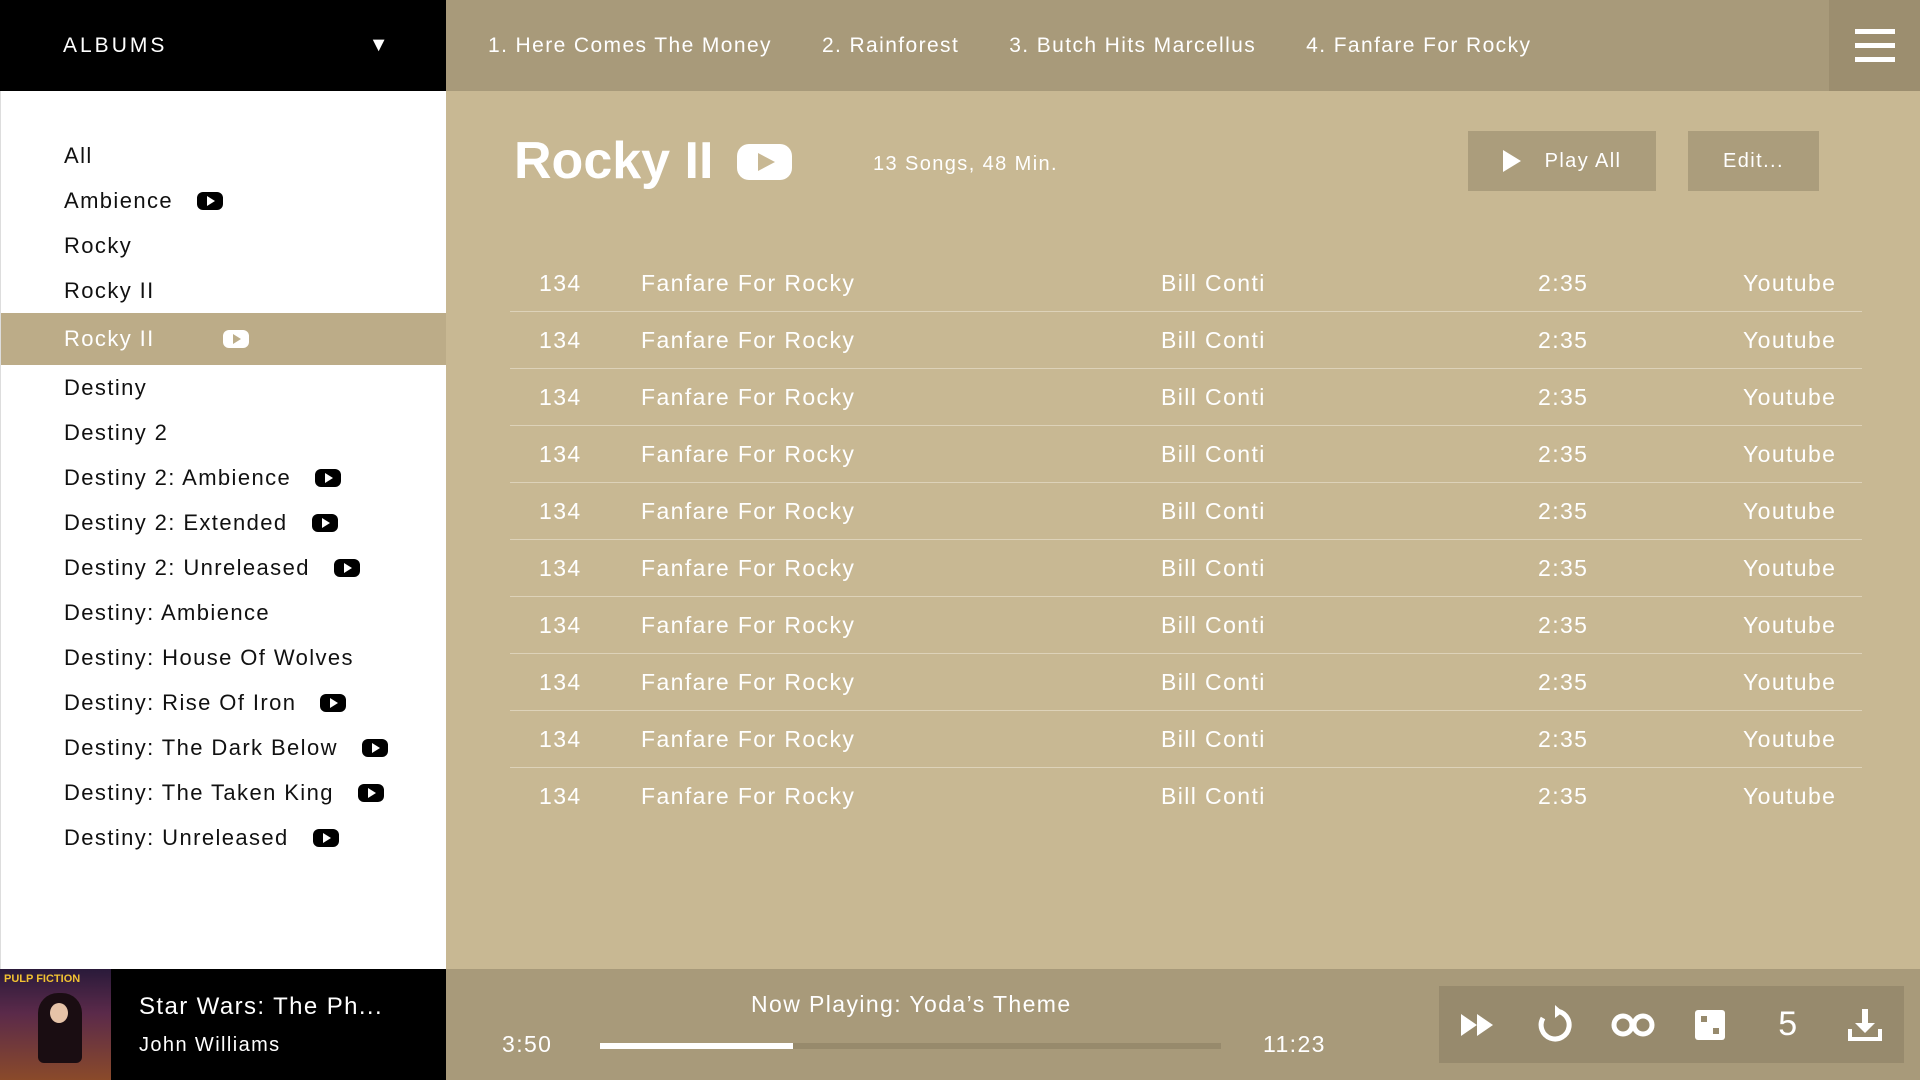  Describe the element at coordinates (1294, 1044) in the screenshot. I see `total-time: 11:23` at that location.